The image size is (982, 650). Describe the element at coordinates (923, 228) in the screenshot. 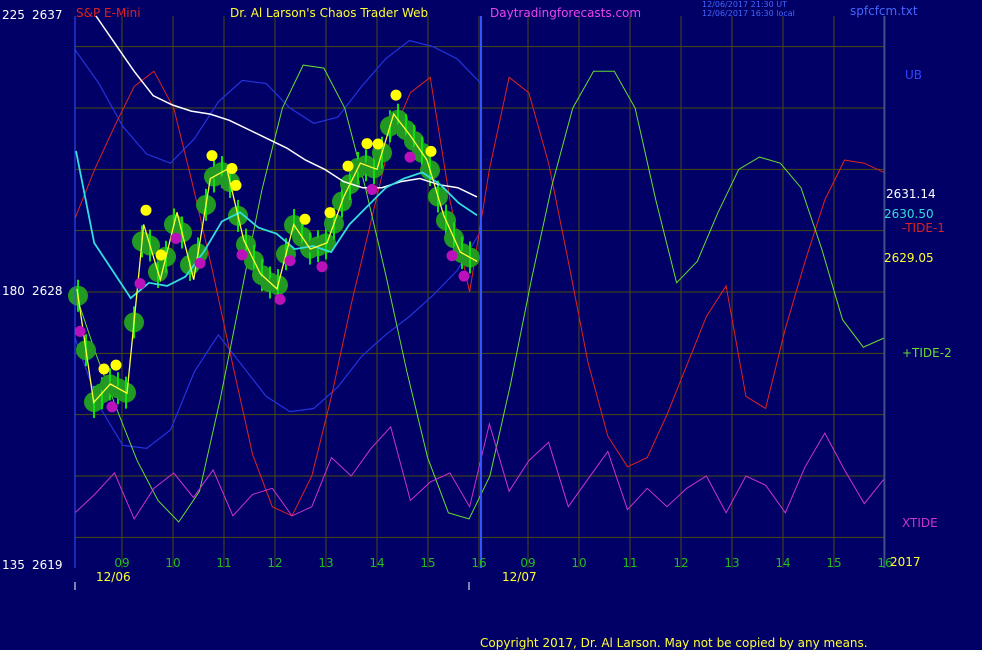

I see `tide1-legend: -TIDE-1` at that location.